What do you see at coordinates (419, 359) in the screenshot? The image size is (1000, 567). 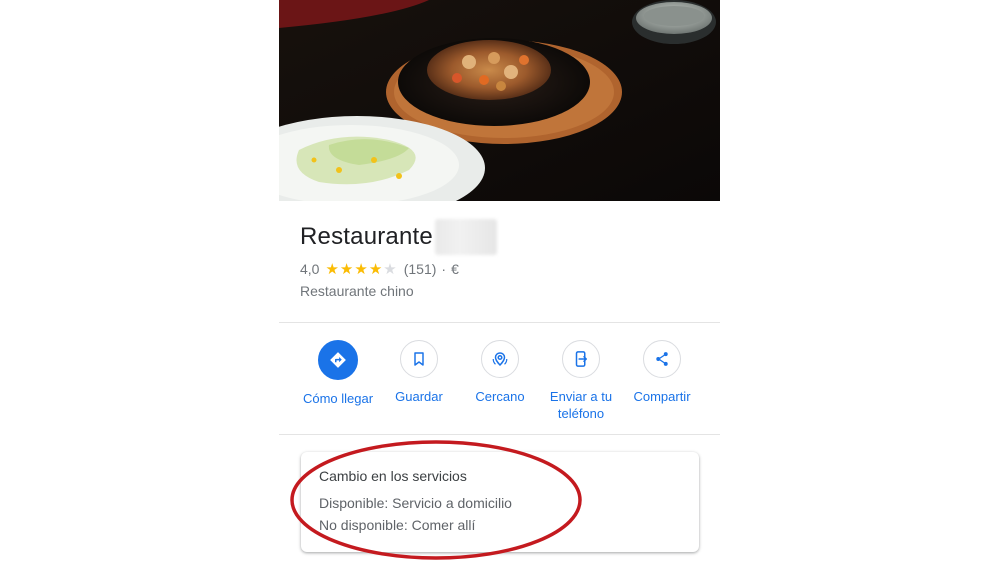 I see `bookmark-icon` at bounding box center [419, 359].